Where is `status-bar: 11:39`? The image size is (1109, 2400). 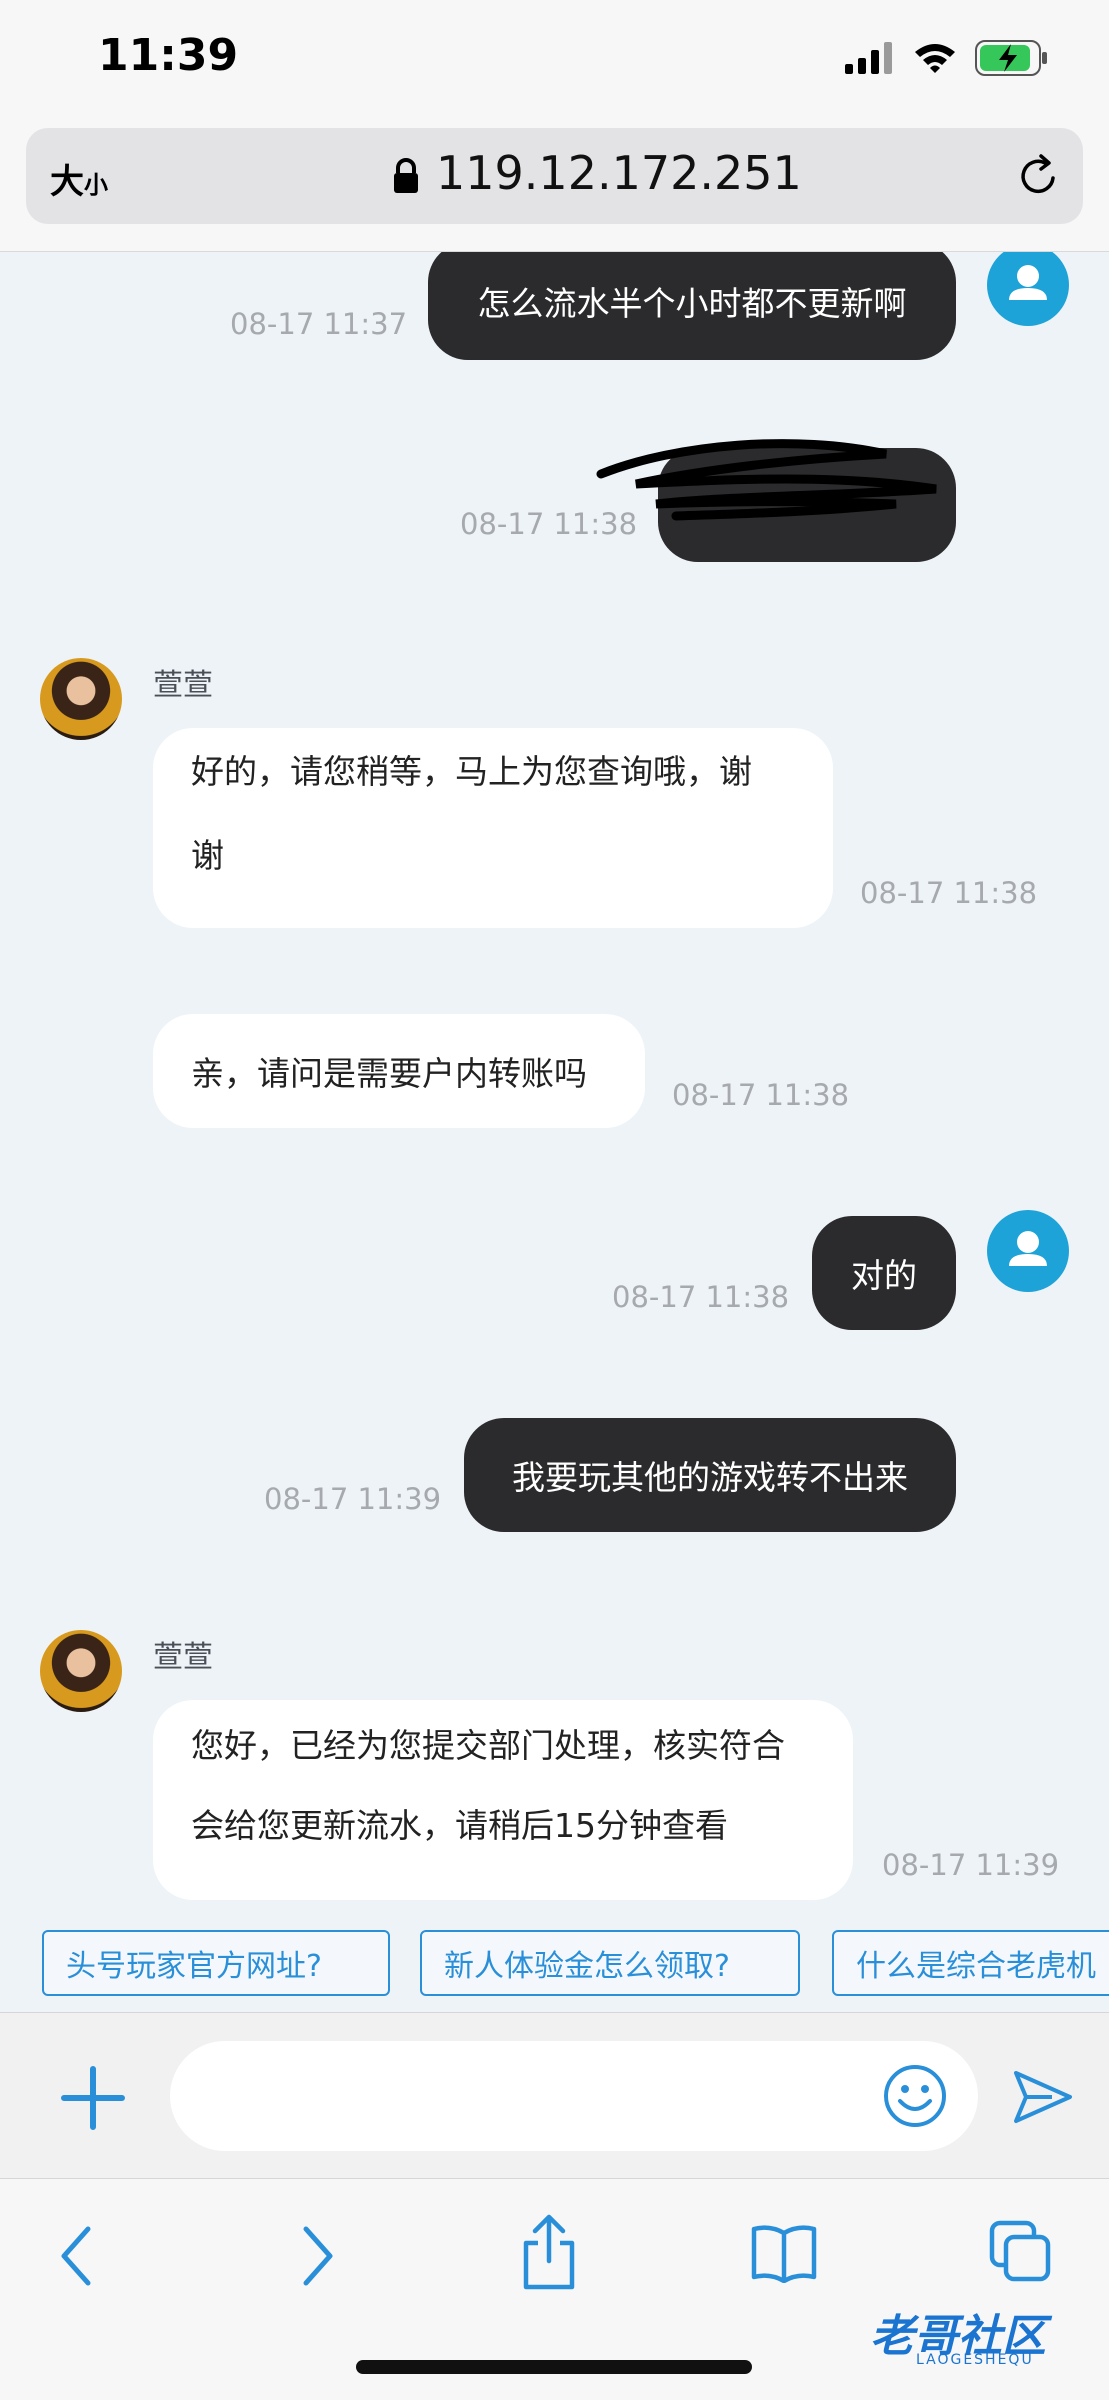
status-bar: 11:39 is located at coordinates (554, 60).